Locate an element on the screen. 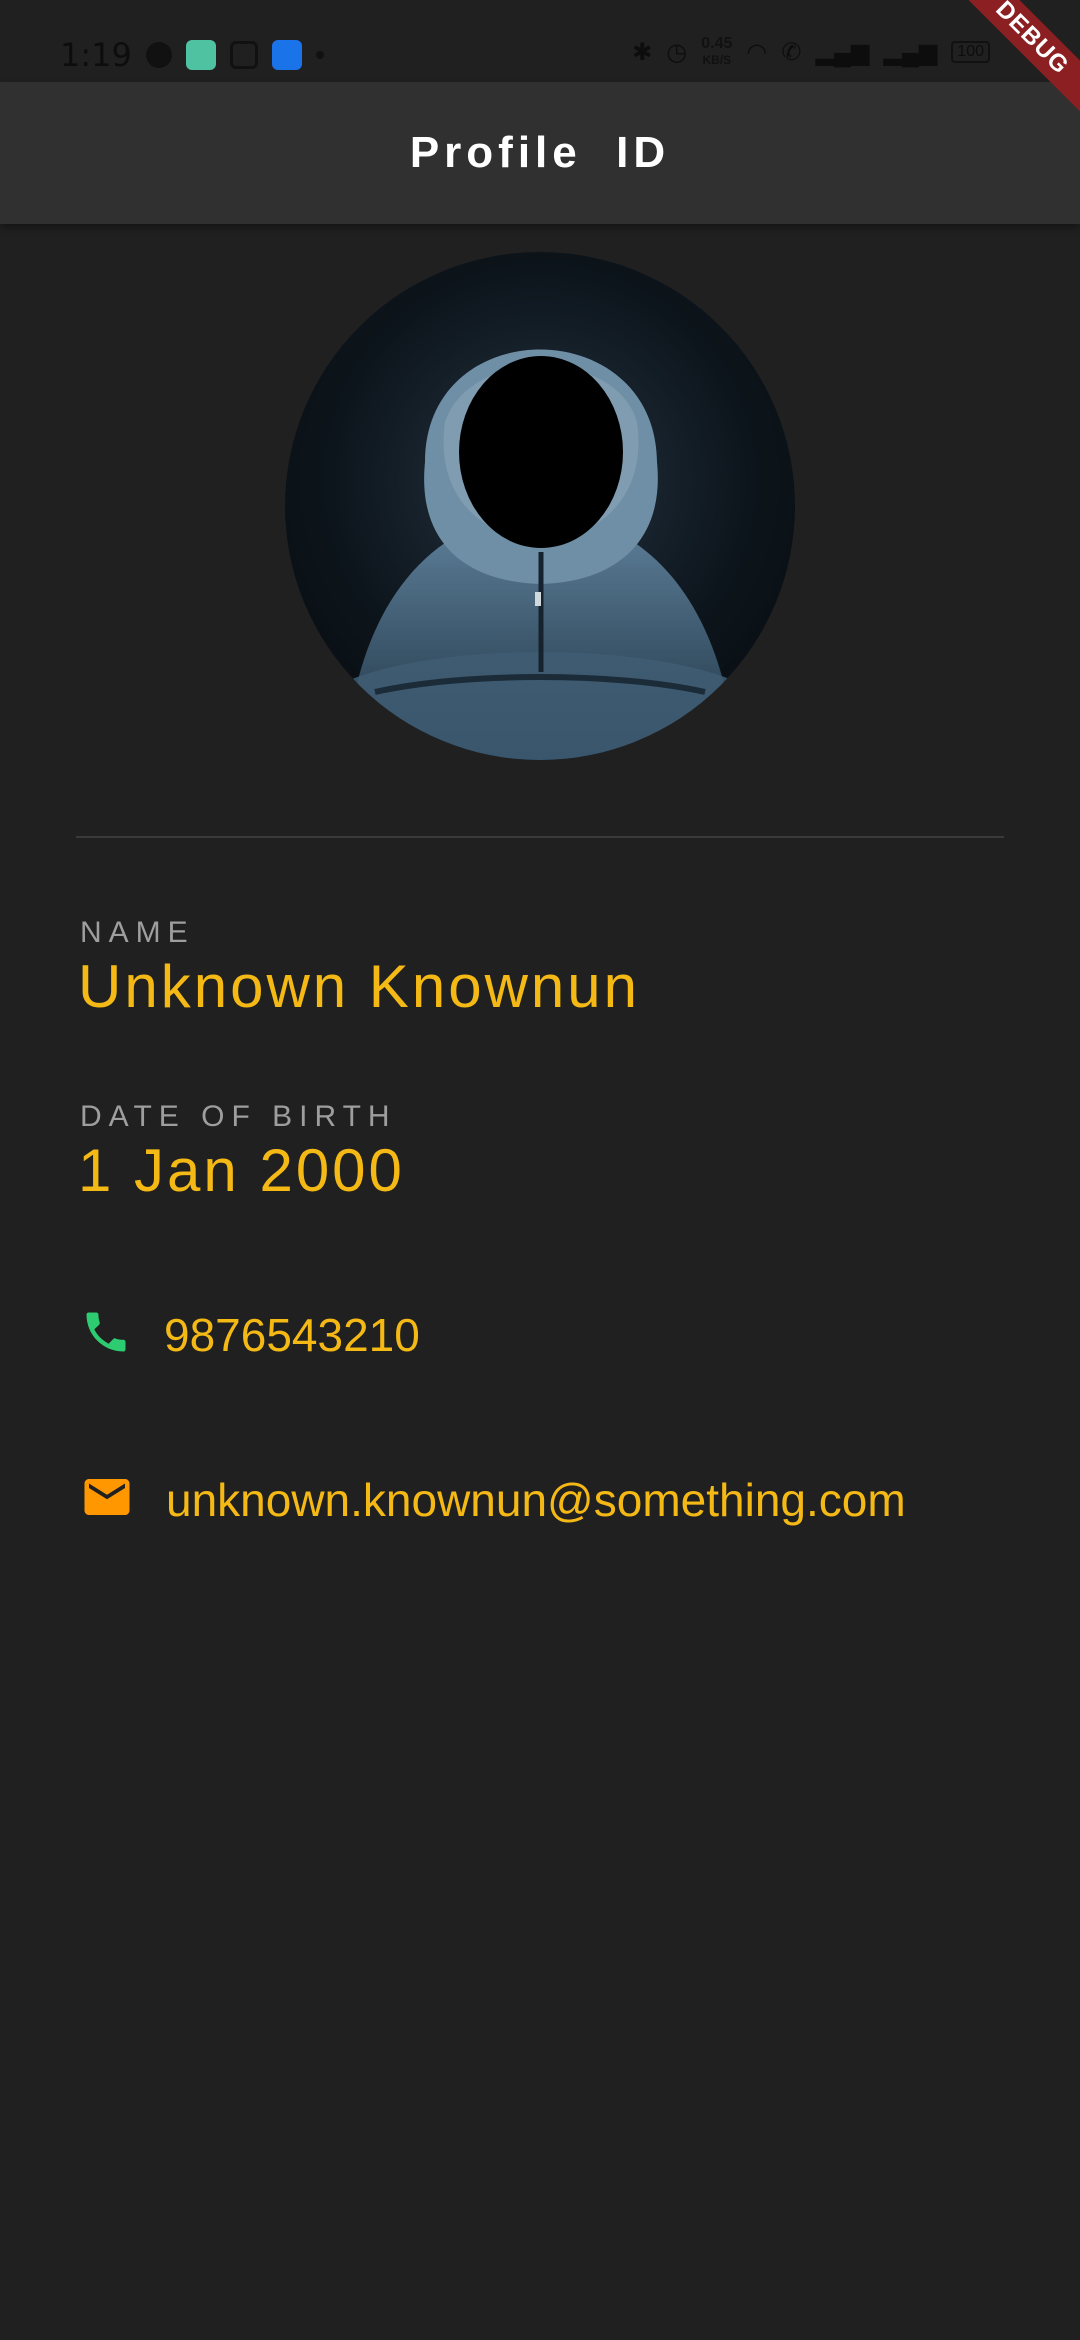 The height and width of the screenshot is (2340, 1080). profile-avatar is located at coordinates (540, 506).